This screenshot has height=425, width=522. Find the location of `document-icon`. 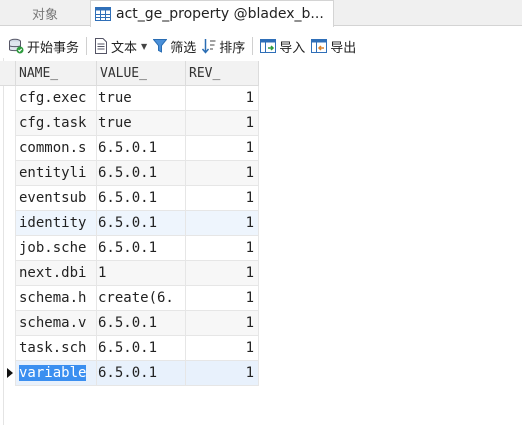

document-icon is located at coordinates (101, 46).